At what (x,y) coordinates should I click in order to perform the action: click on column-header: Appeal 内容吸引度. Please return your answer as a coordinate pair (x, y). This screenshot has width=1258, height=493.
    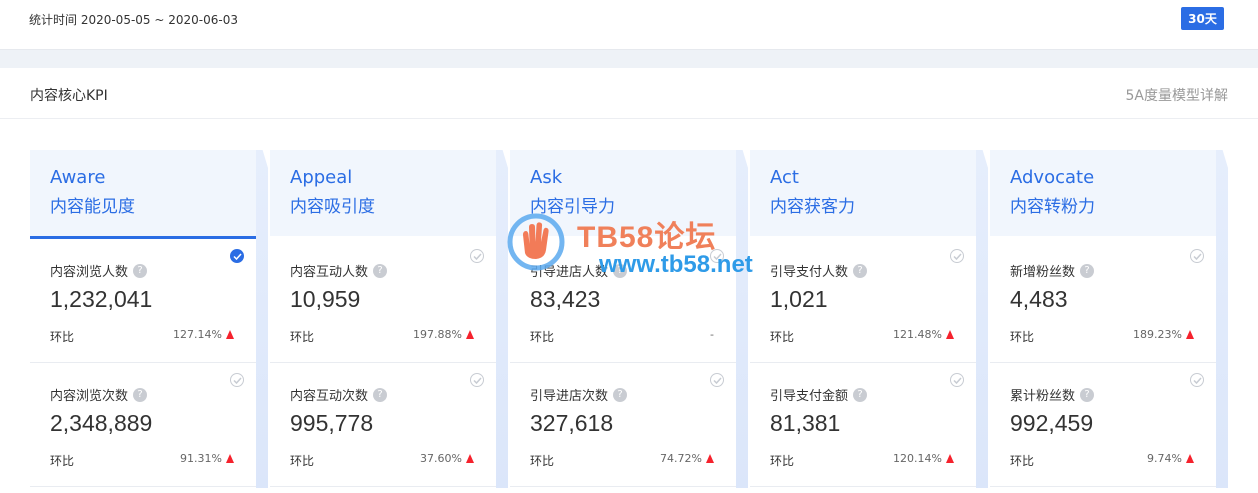
    Looking at the image, I should click on (383, 193).